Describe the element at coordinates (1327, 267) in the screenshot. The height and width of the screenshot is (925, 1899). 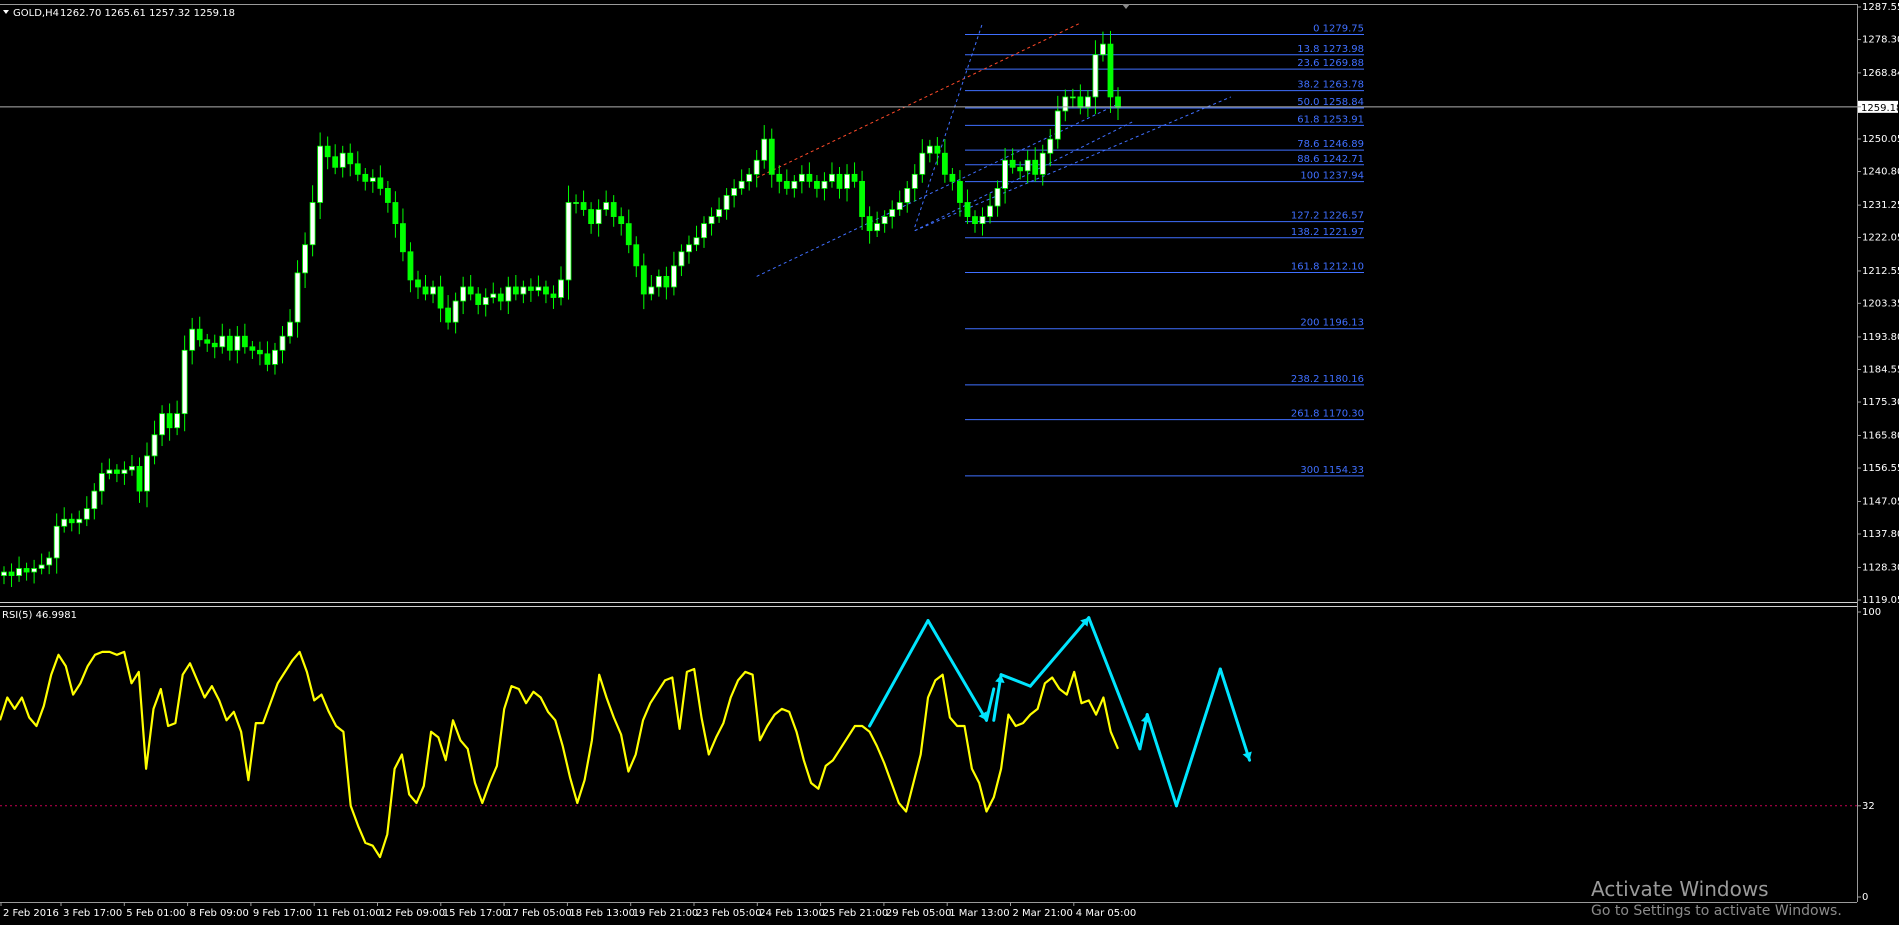
I see `fib-level-label: 161.8 1212.10` at that location.